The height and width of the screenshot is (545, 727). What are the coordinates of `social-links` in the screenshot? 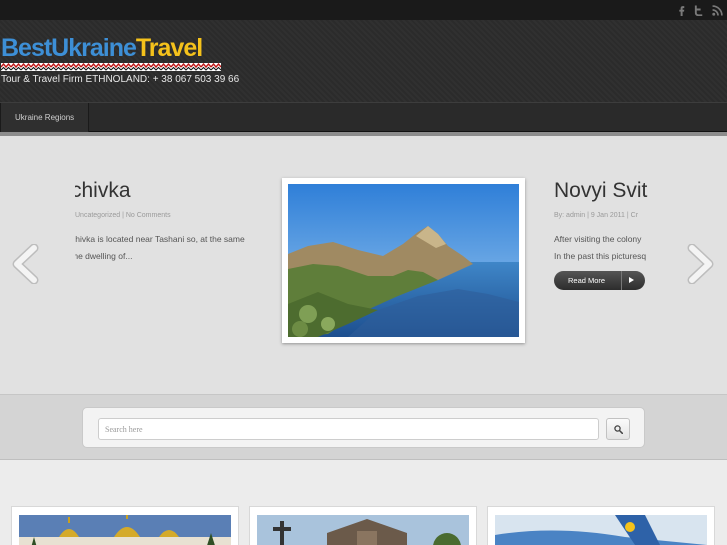 It's located at (699, 10).